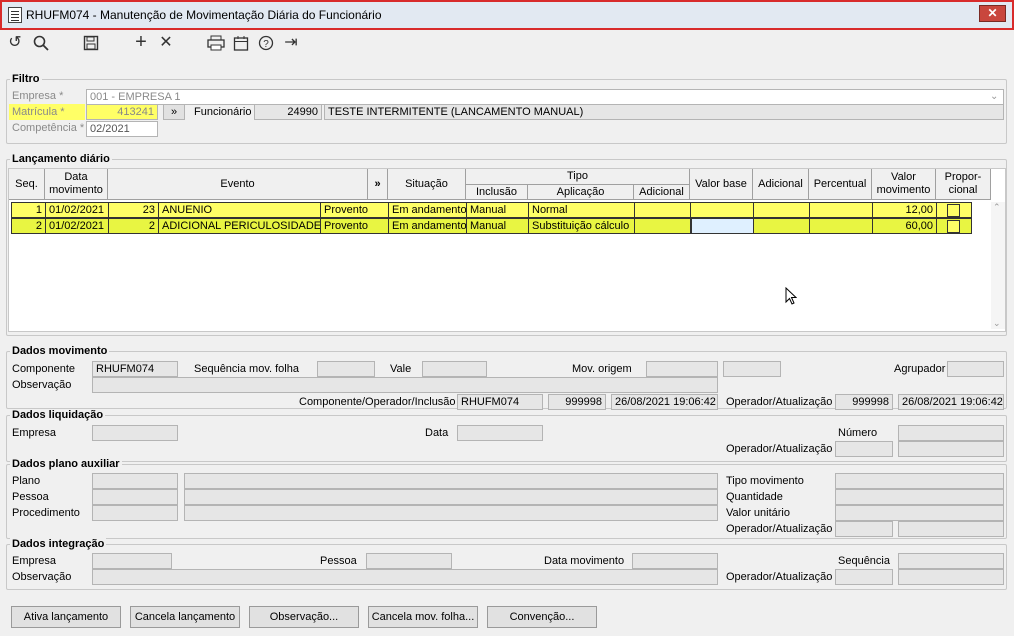  I want to click on cell-evento-code: 23, so click(134, 210).